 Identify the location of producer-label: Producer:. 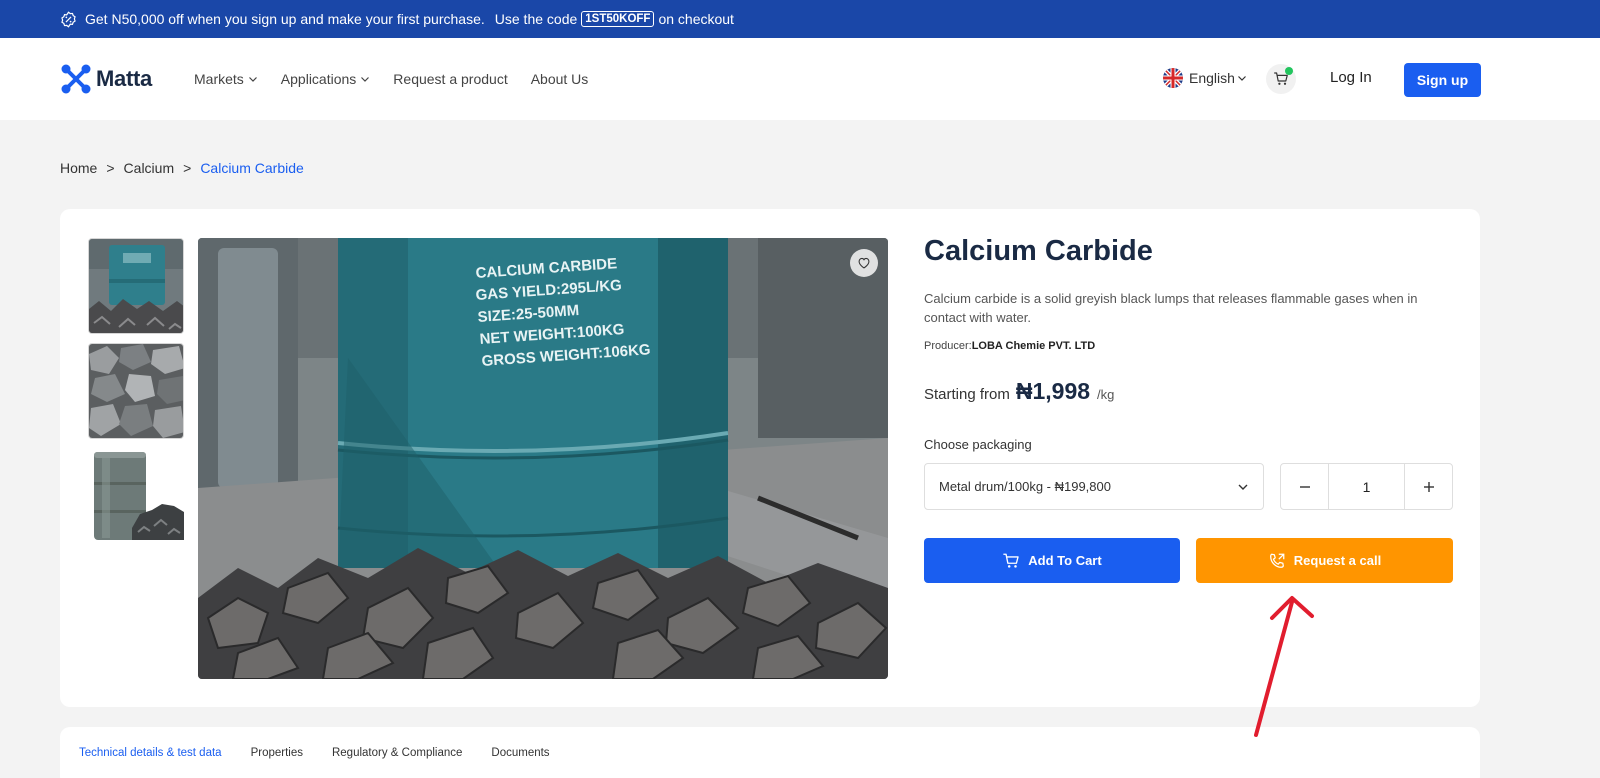
(948, 346).